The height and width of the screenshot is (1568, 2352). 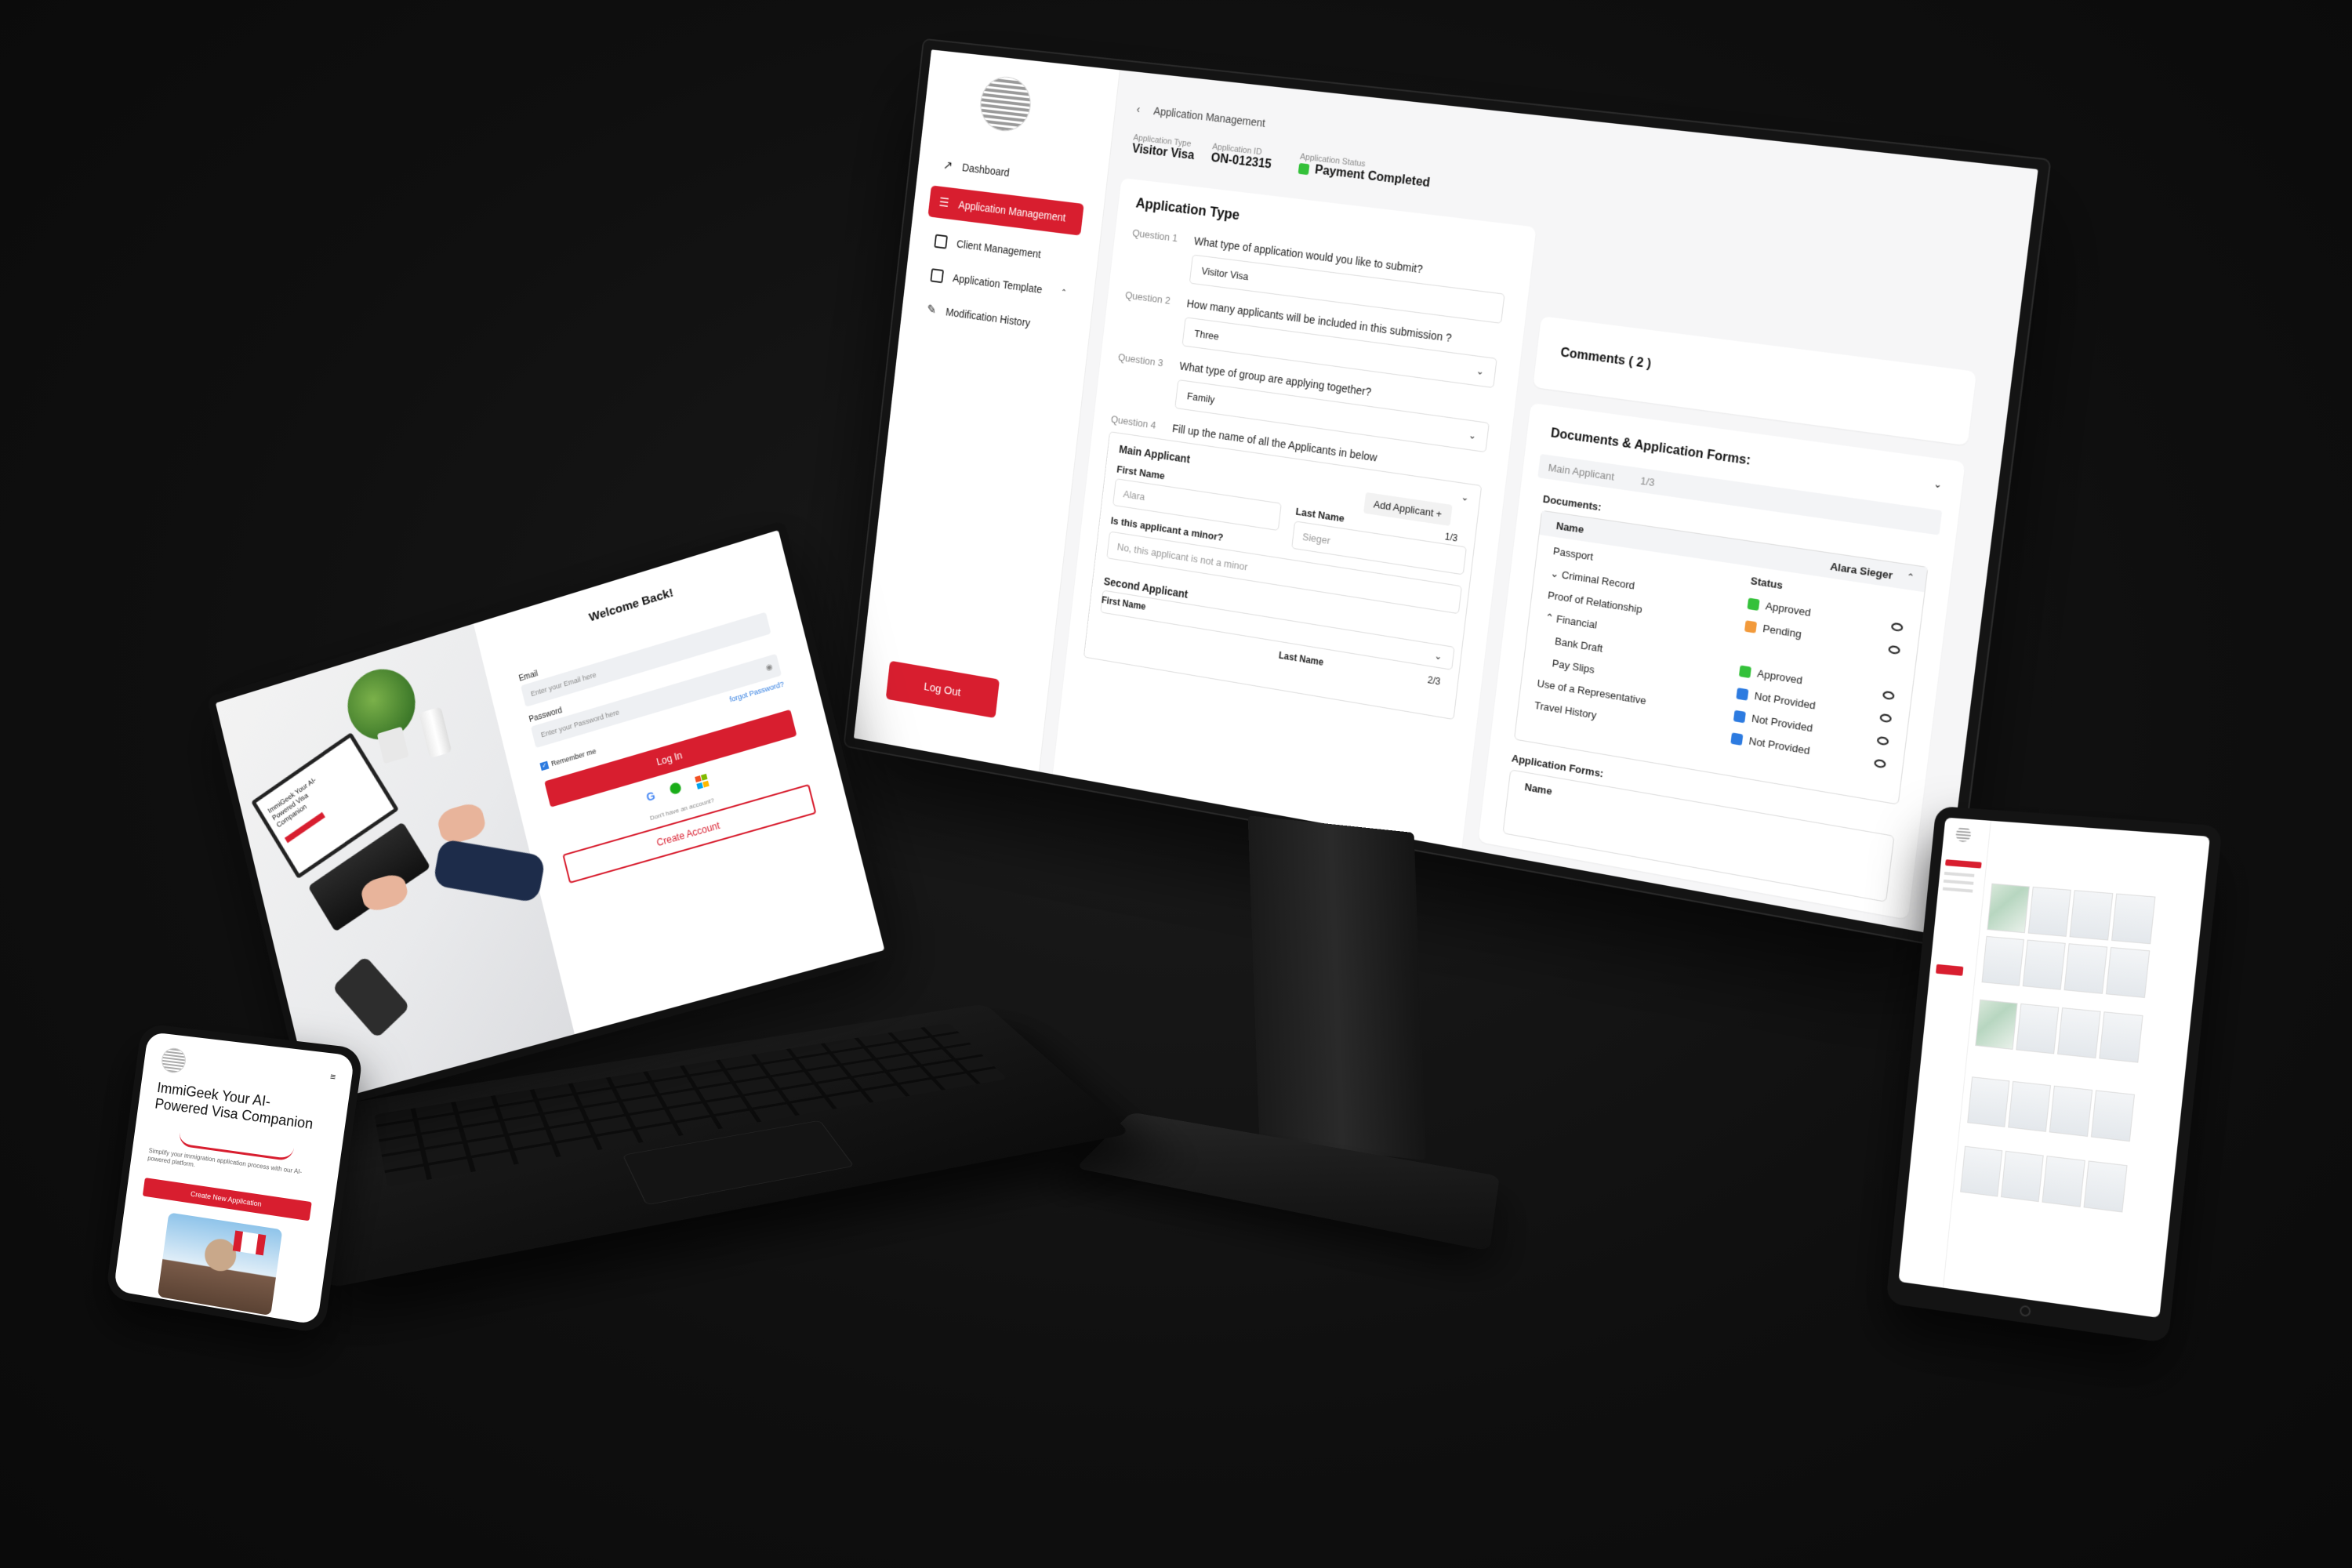 What do you see at coordinates (931, 310) in the screenshot?
I see `edit-icon: ✎` at bounding box center [931, 310].